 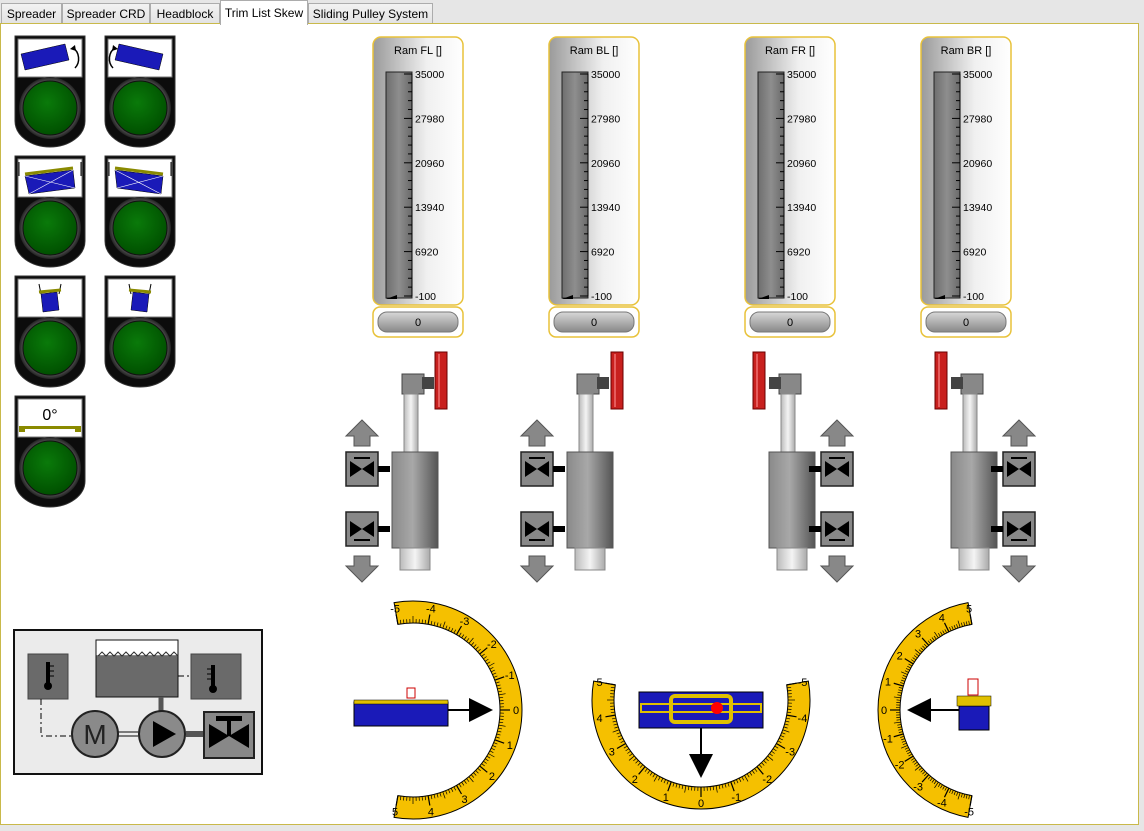 I want to click on tab-spreader-crd: Spreader CRD, so click(x=106, y=13).